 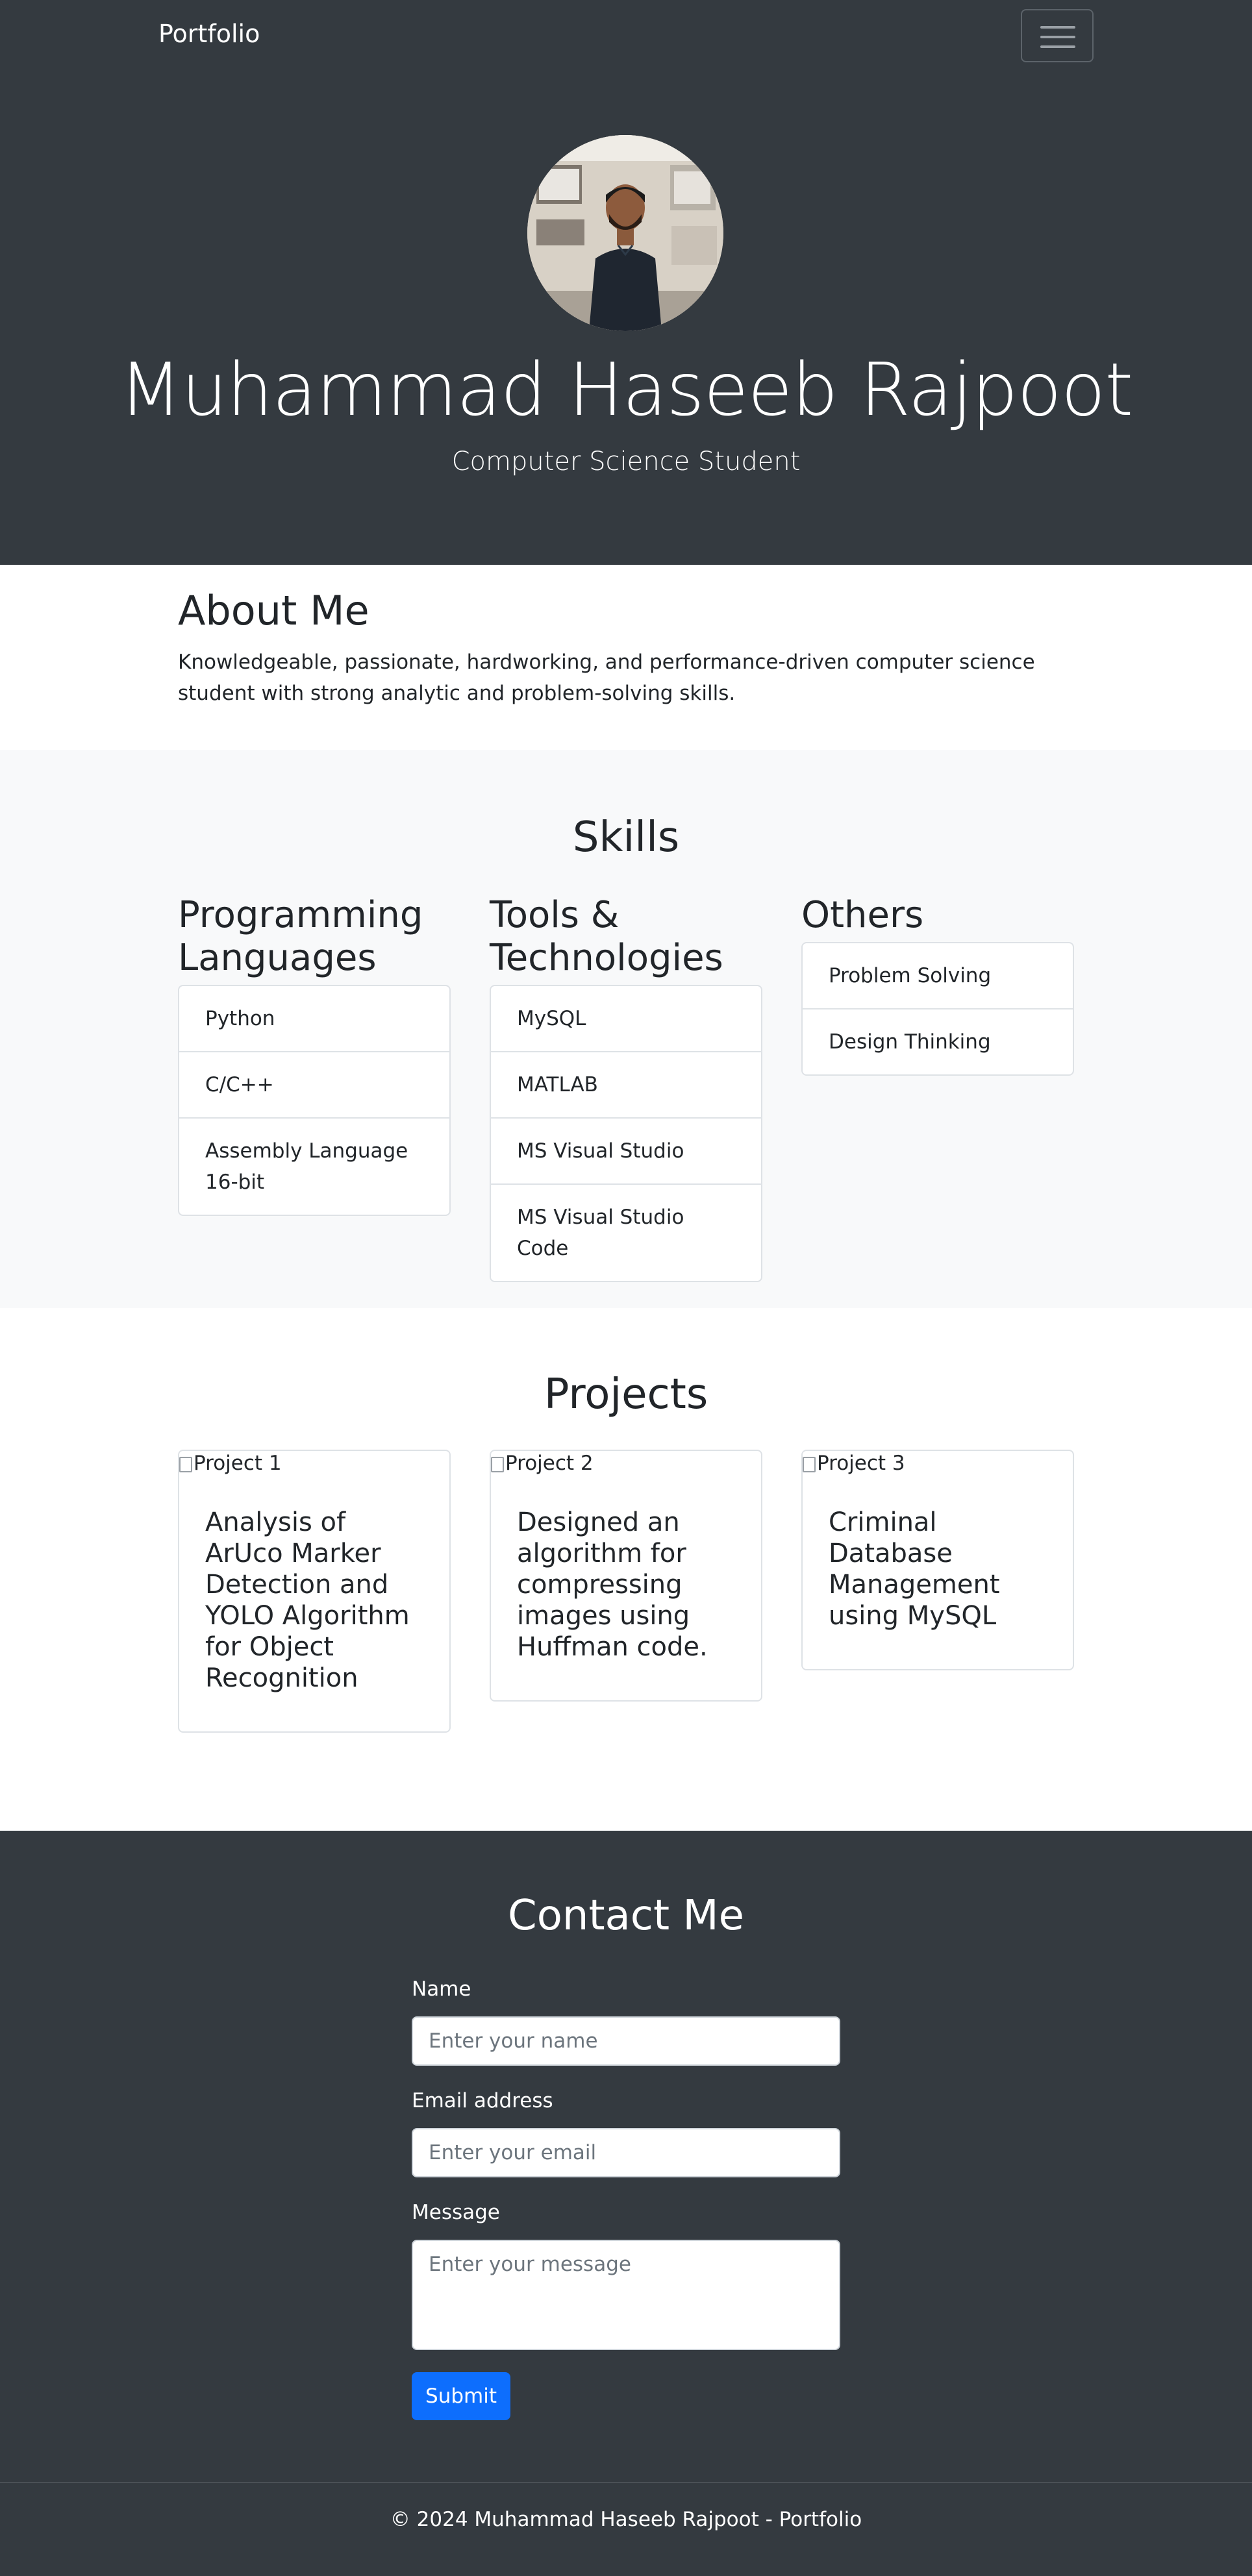 I want to click on skill-list: Problem Solving Design Thinking, so click(x=937, y=1009).